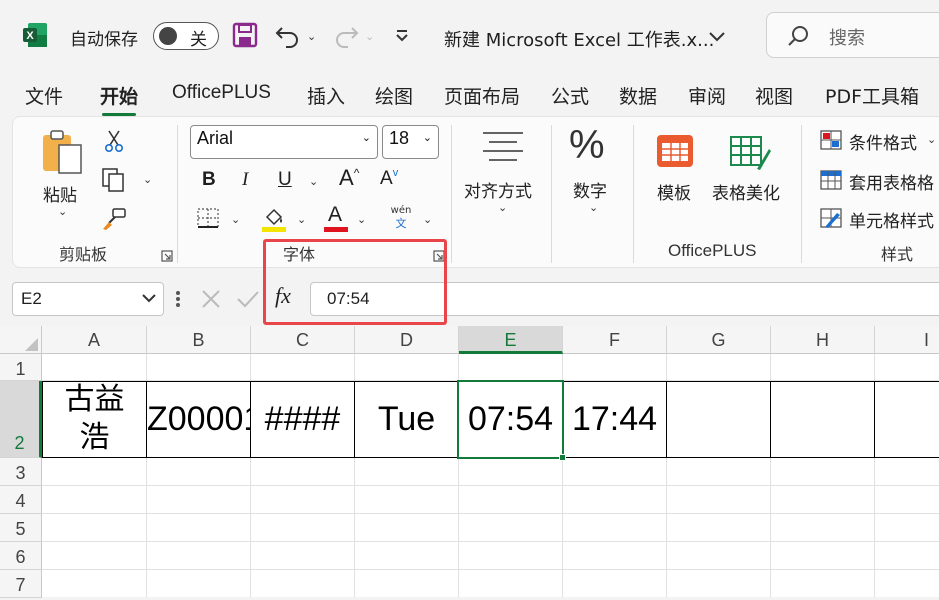  What do you see at coordinates (21, 500) in the screenshot?
I see `row-header-4: 4` at bounding box center [21, 500].